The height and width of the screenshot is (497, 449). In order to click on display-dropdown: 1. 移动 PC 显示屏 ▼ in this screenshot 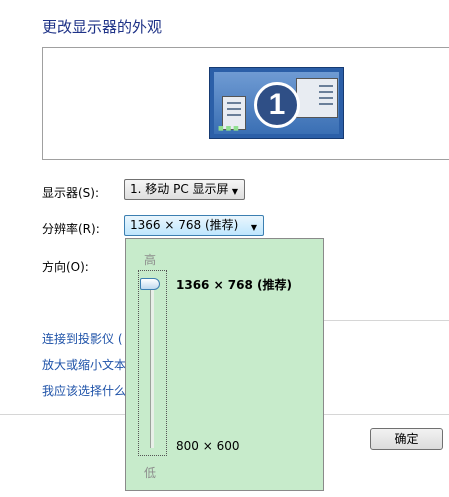, I will do `click(184, 189)`.